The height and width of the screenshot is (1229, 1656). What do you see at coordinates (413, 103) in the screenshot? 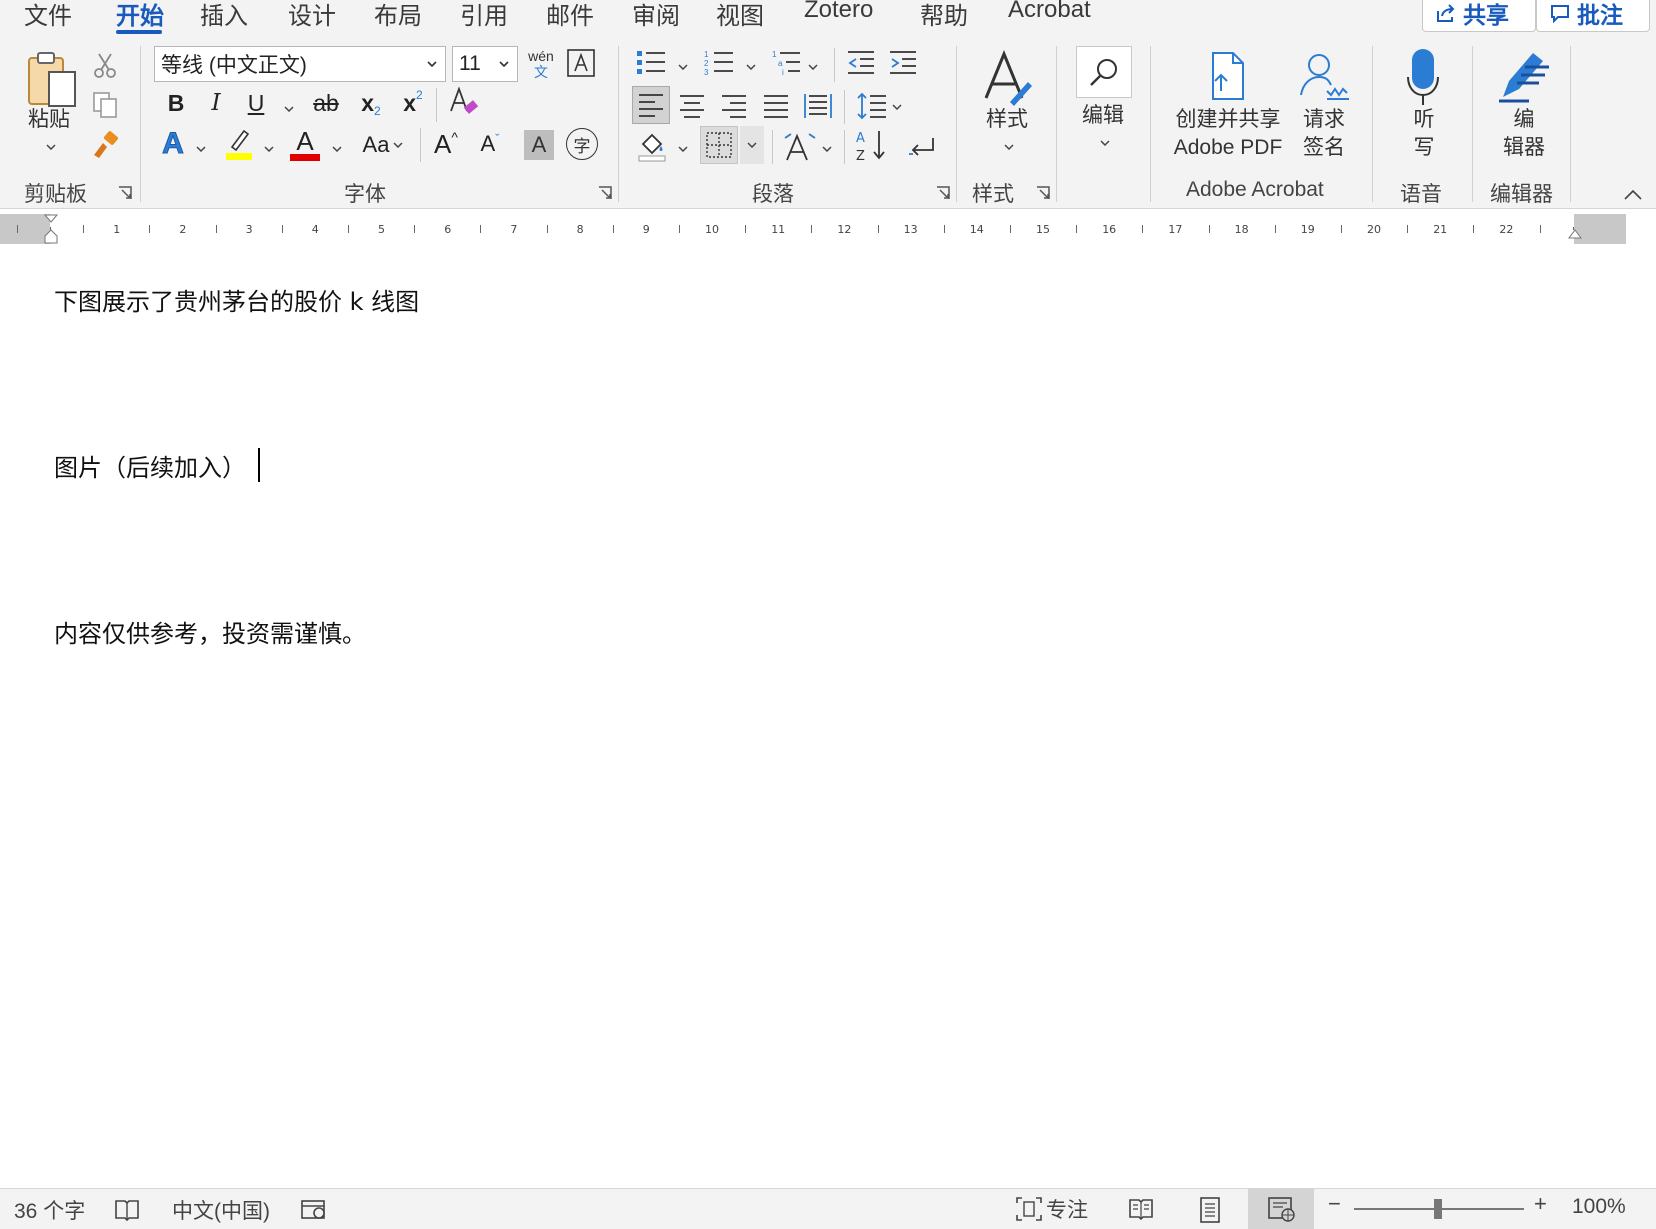
I see `superscript-button: x2` at bounding box center [413, 103].